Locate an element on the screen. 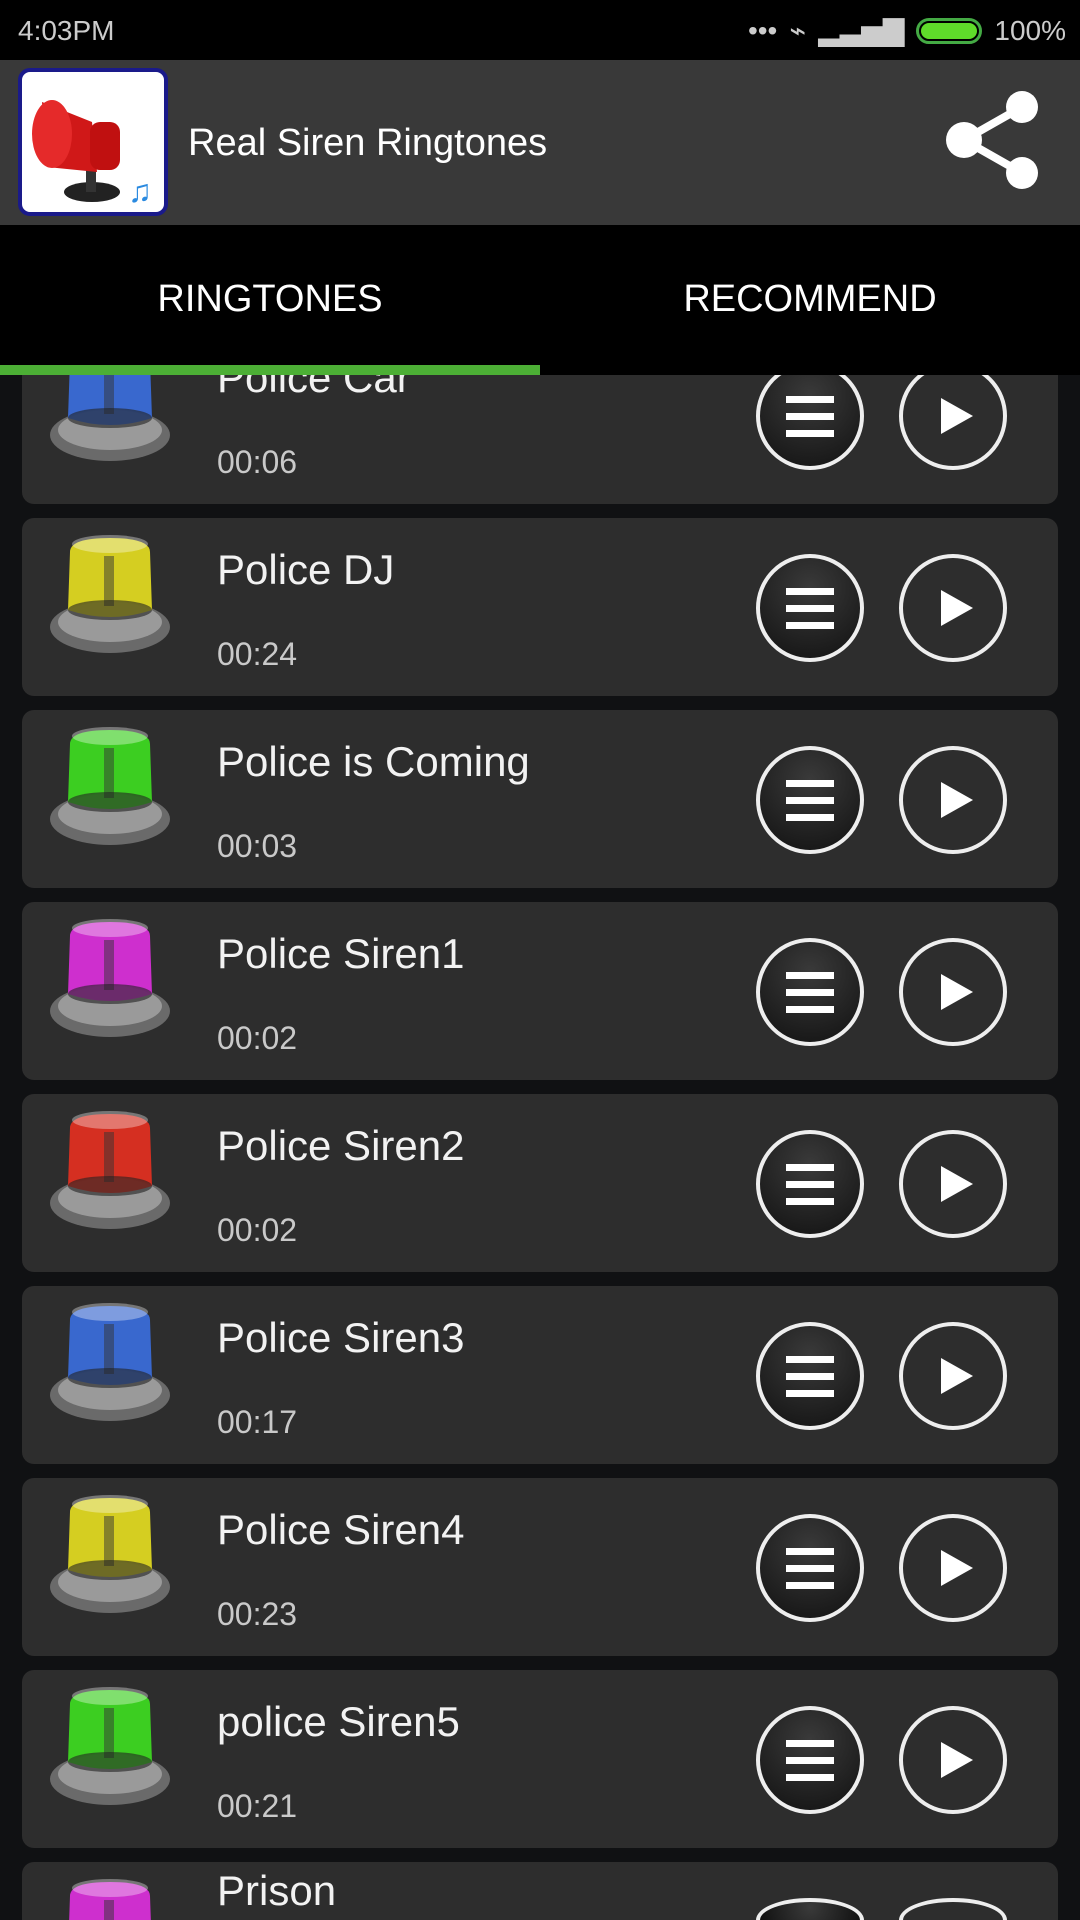 The image size is (1080, 1920). ringtone-name: Police Siren2 is located at coordinates (341, 1145).